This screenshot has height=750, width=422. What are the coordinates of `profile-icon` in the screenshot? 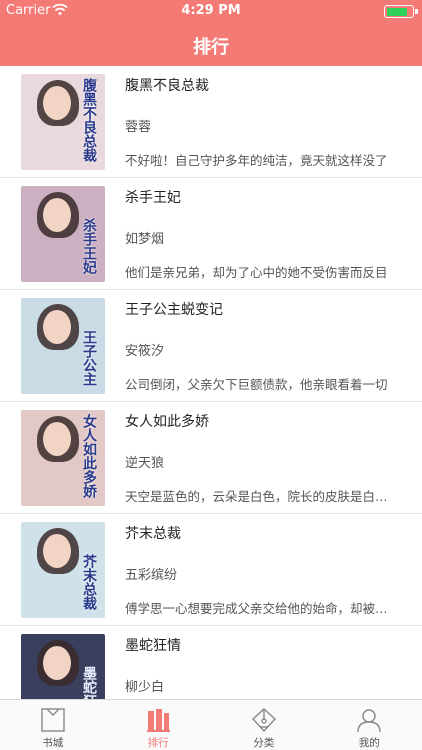 It's located at (369, 721).